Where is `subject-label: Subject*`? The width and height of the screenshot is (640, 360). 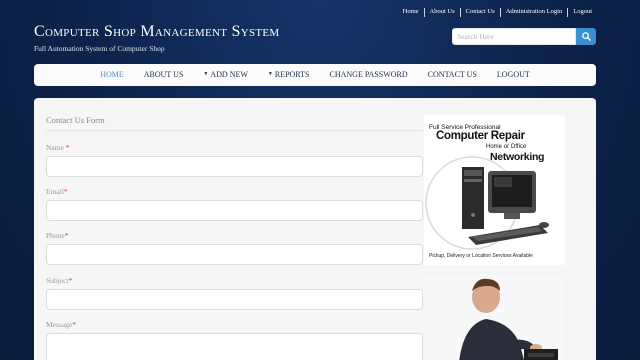
subject-label: Subject* is located at coordinates (59, 280).